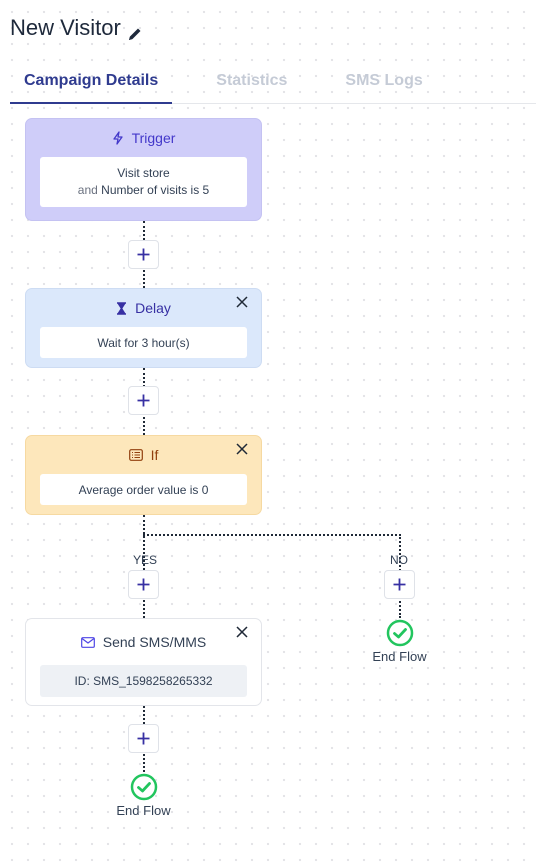 The width and height of the screenshot is (536, 865). Describe the element at coordinates (122, 308) in the screenshot. I see `hourglass-icon` at that location.